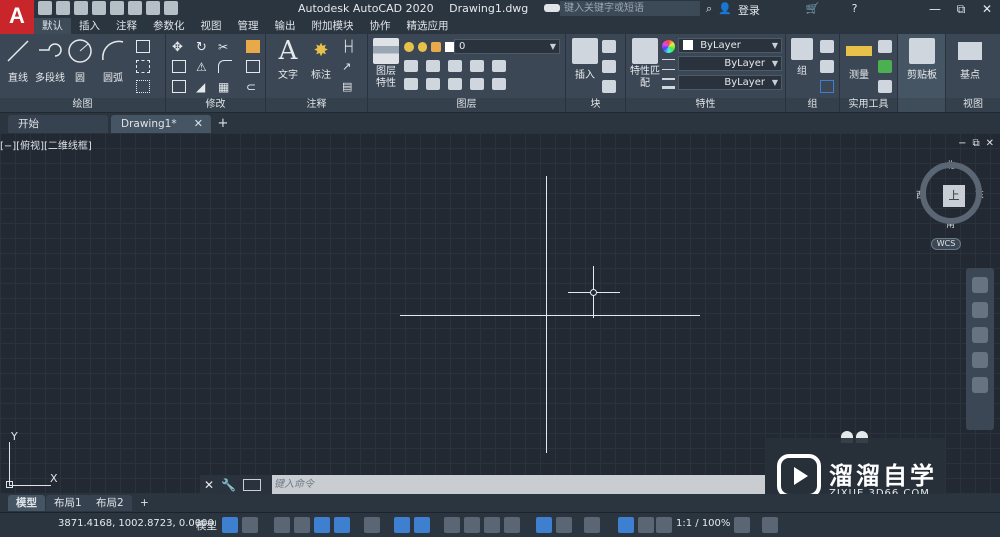  Describe the element at coordinates (630, 8) in the screenshot. I see `search-input: 键入关键字或短语` at that location.